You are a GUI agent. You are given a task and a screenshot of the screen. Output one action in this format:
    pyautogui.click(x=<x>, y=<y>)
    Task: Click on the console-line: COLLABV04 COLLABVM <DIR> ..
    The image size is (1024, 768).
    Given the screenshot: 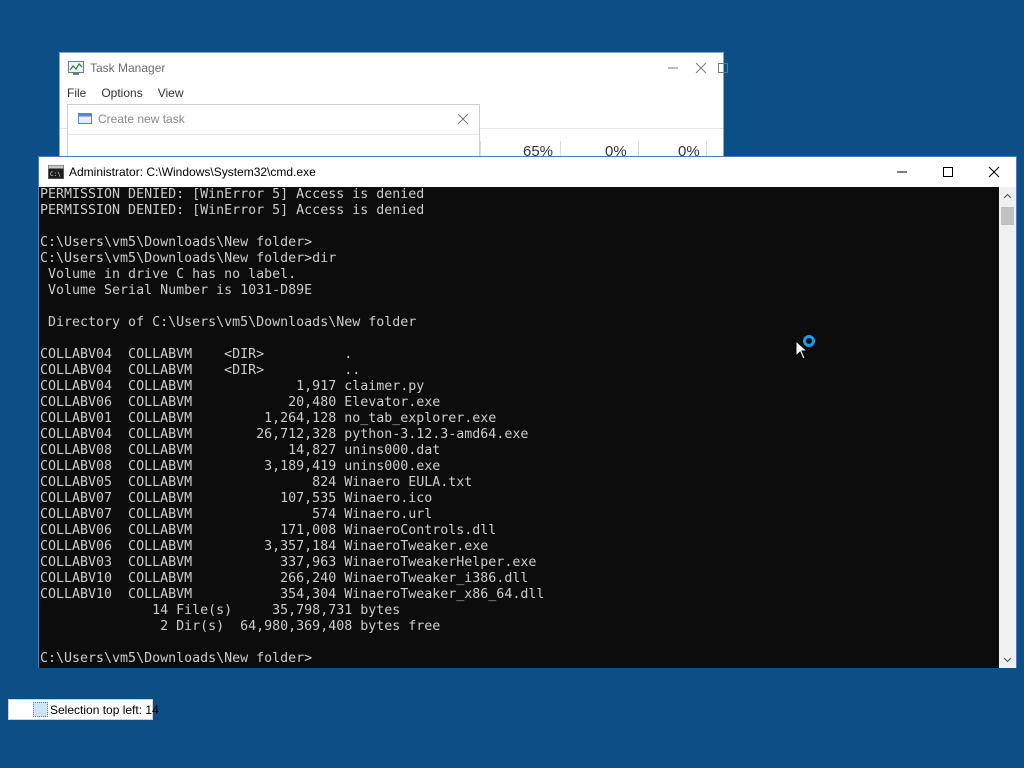 What is the action you would take?
    pyautogui.click(x=200, y=370)
    